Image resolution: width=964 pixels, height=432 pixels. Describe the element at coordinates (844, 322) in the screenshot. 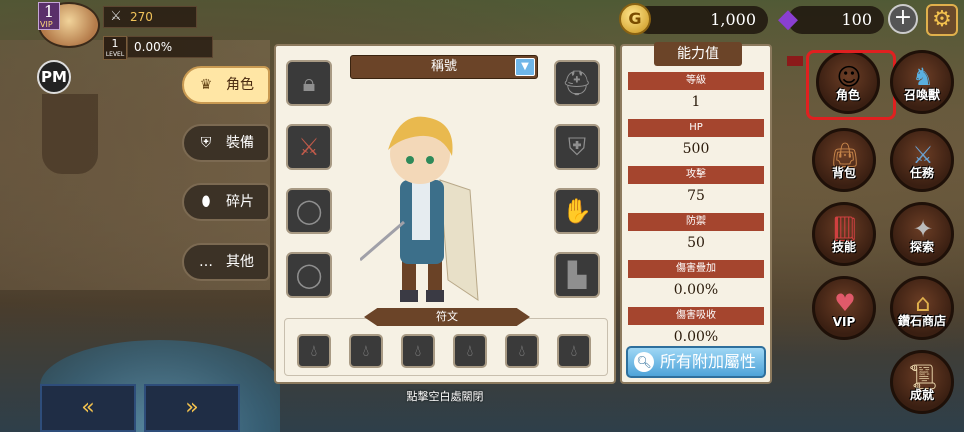

I see `menu-label: VIP` at that location.